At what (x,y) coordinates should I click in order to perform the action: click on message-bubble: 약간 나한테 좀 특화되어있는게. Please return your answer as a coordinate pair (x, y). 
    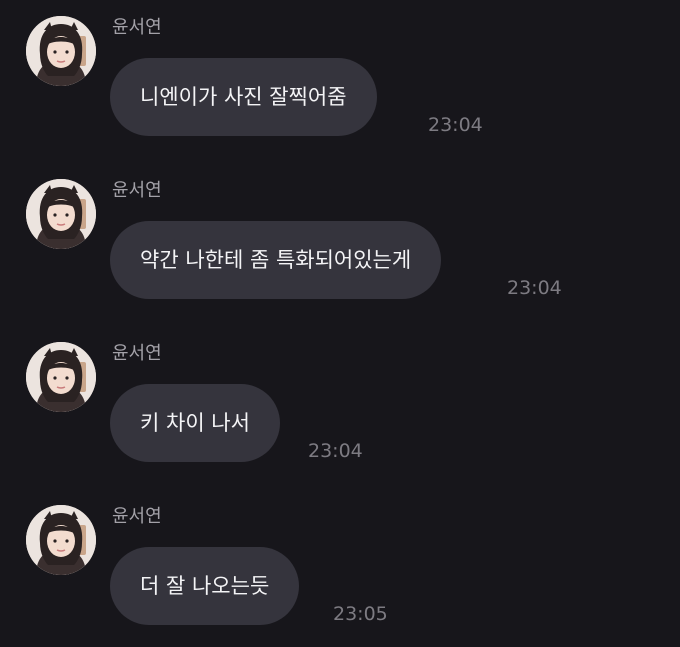
    Looking at the image, I should click on (276, 260).